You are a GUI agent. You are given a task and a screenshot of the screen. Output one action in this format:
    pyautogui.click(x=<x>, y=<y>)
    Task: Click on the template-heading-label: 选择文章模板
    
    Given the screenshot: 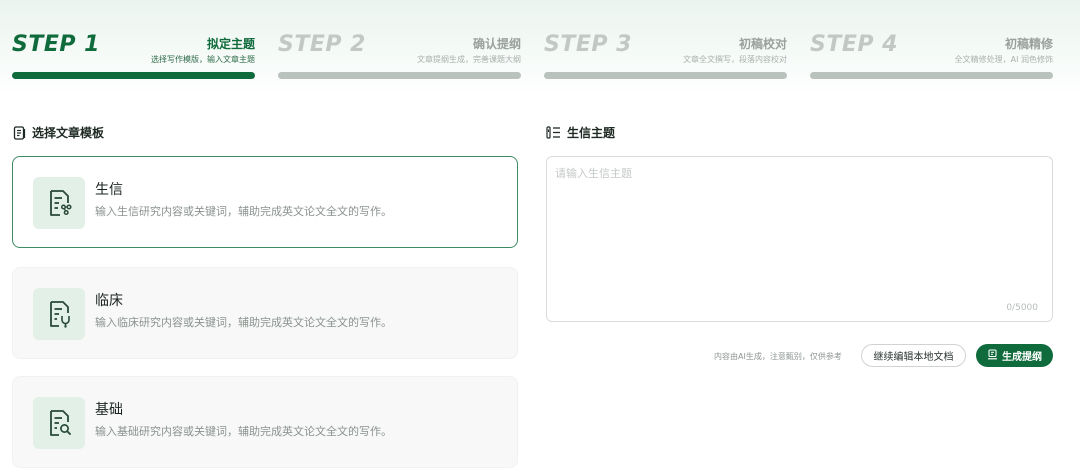 What is the action you would take?
    pyautogui.click(x=68, y=133)
    